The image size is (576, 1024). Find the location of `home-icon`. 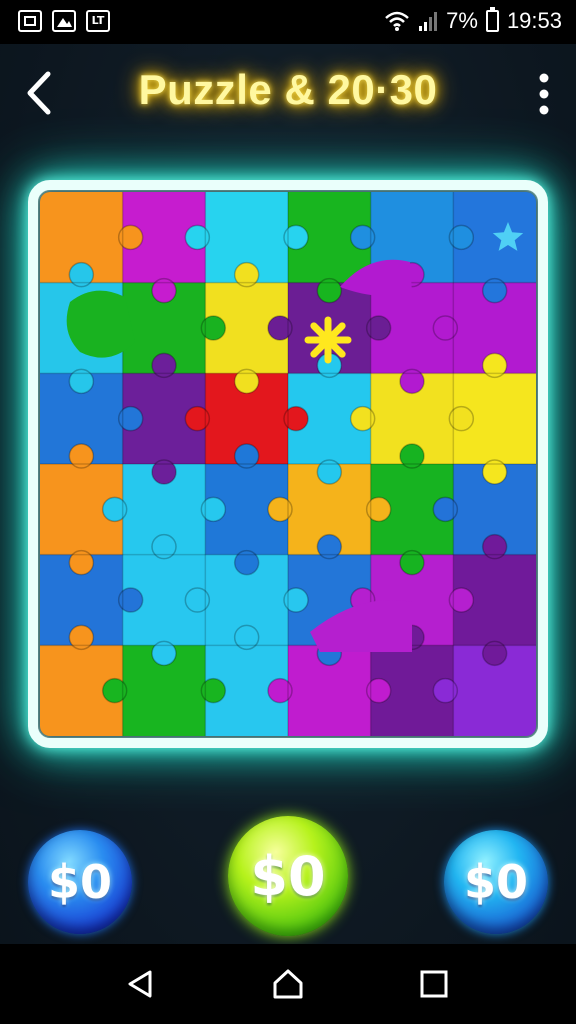

home-icon is located at coordinates (288, 984).